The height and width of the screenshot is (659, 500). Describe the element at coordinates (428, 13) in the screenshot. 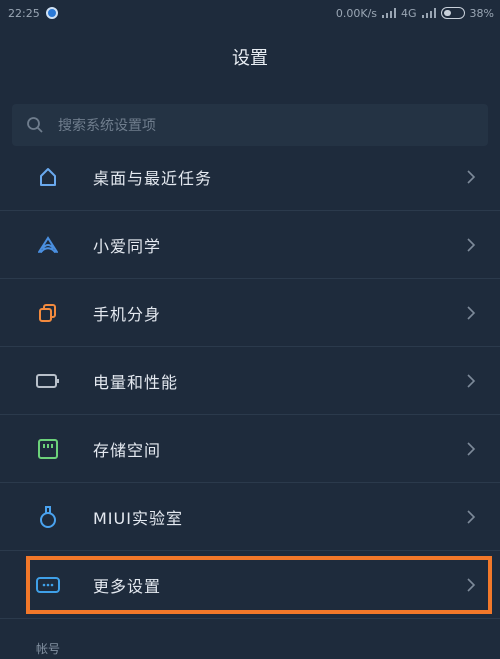

I see `cell-signal-icon` at that location.